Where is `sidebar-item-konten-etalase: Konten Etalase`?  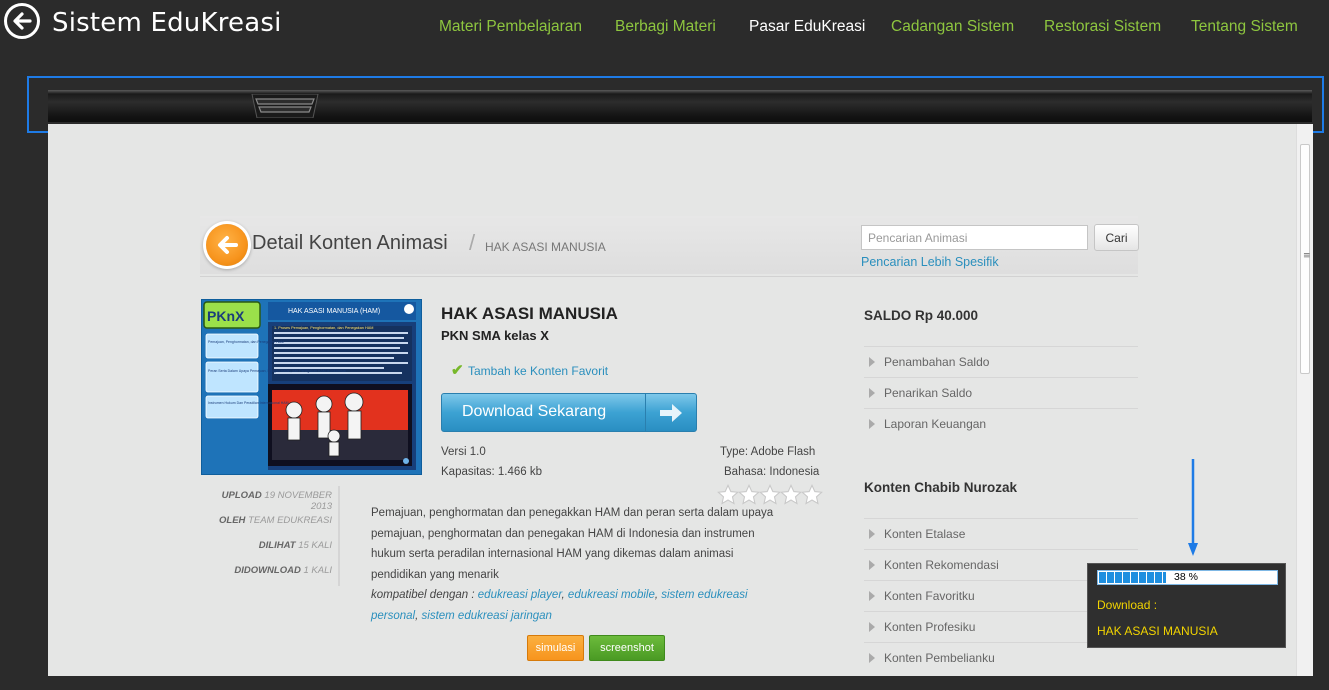 sidebar-item-konten-etalase: Konten Etalase is located at coordinates (1001, 533).